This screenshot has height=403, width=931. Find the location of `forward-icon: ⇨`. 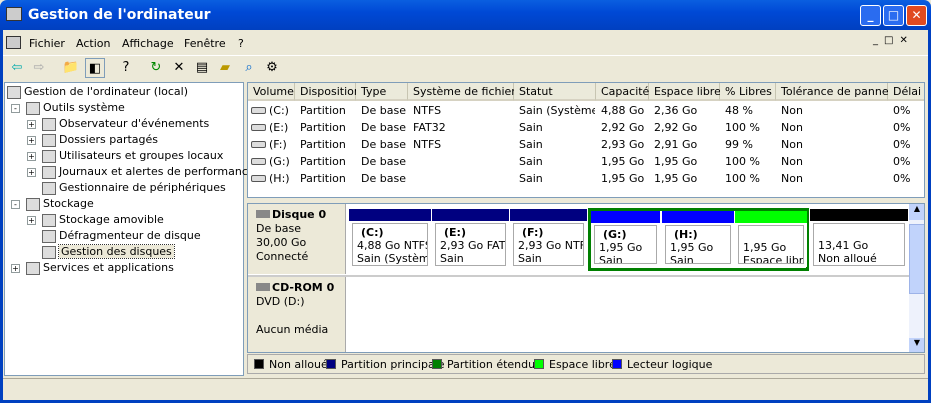

forward-icon: ⇨ is located at coordinates (39, 68).